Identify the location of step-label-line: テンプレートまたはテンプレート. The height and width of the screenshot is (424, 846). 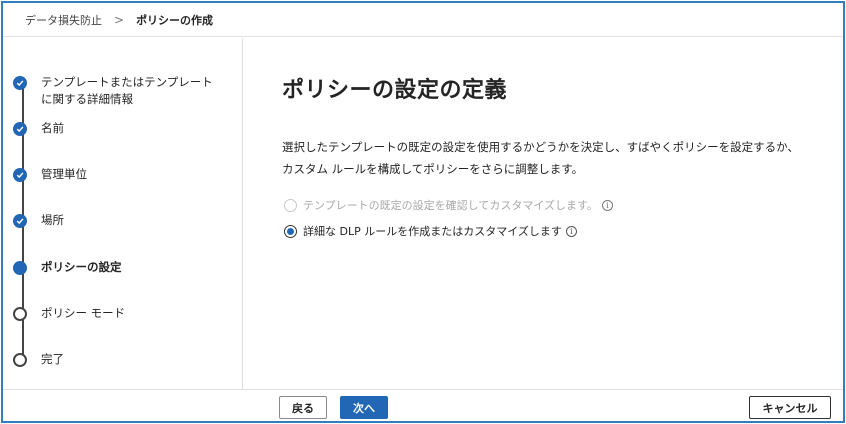
(127, 82).